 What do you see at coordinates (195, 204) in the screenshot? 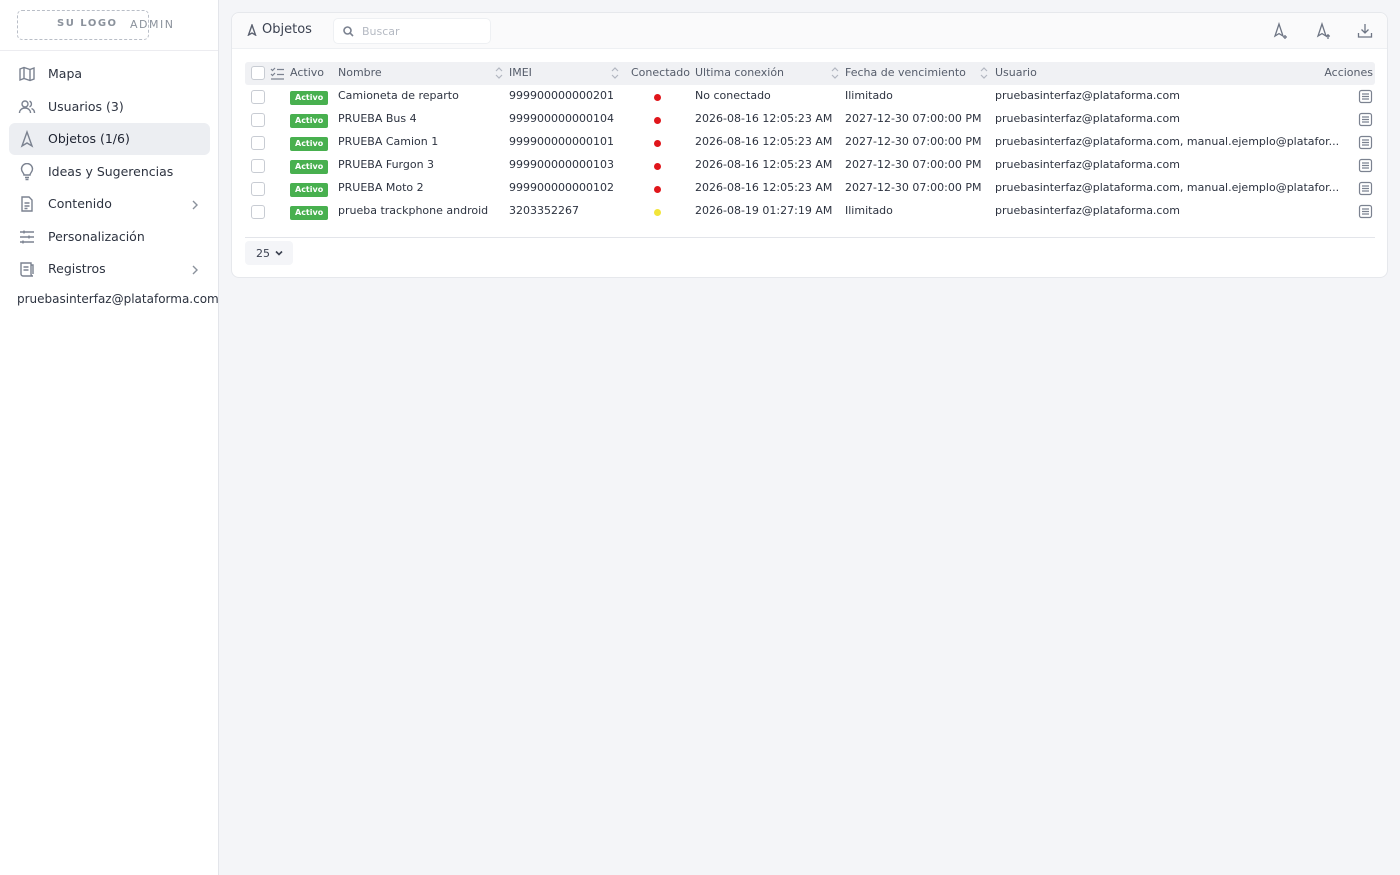
I see `chevron-right-icon` at bounding box center [195, 204].